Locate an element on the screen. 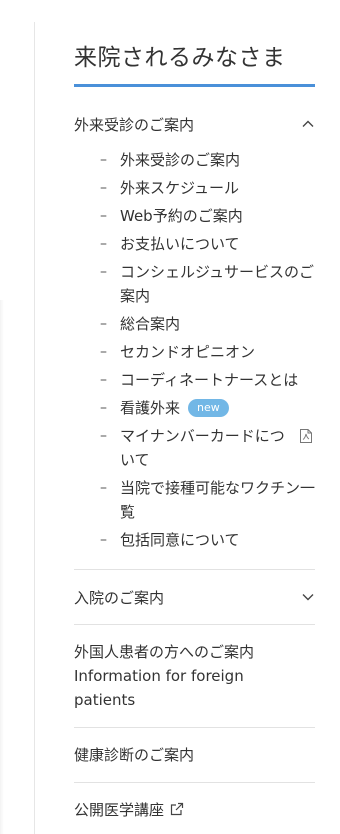 This screenshot has height=834, width=340. title-underline is located at coordinates (194, 85).